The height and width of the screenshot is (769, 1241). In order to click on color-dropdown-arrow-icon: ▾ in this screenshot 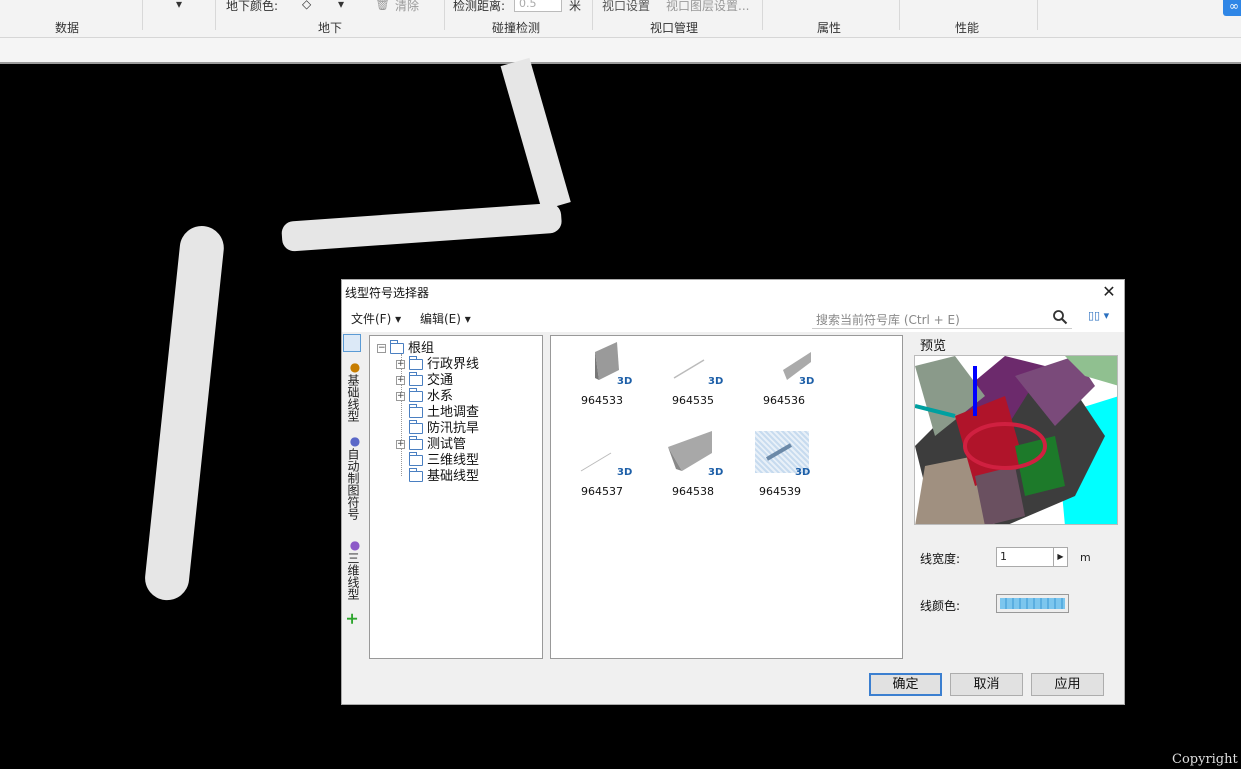, I will do `click(341, 5)`.